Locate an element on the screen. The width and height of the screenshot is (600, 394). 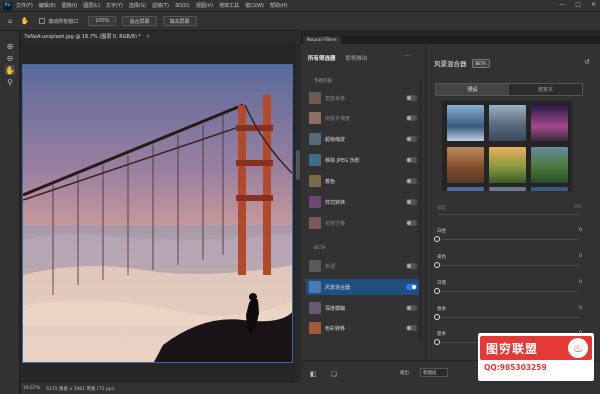
window-controls: — □ ✕ is located at coordinates (577, 4).